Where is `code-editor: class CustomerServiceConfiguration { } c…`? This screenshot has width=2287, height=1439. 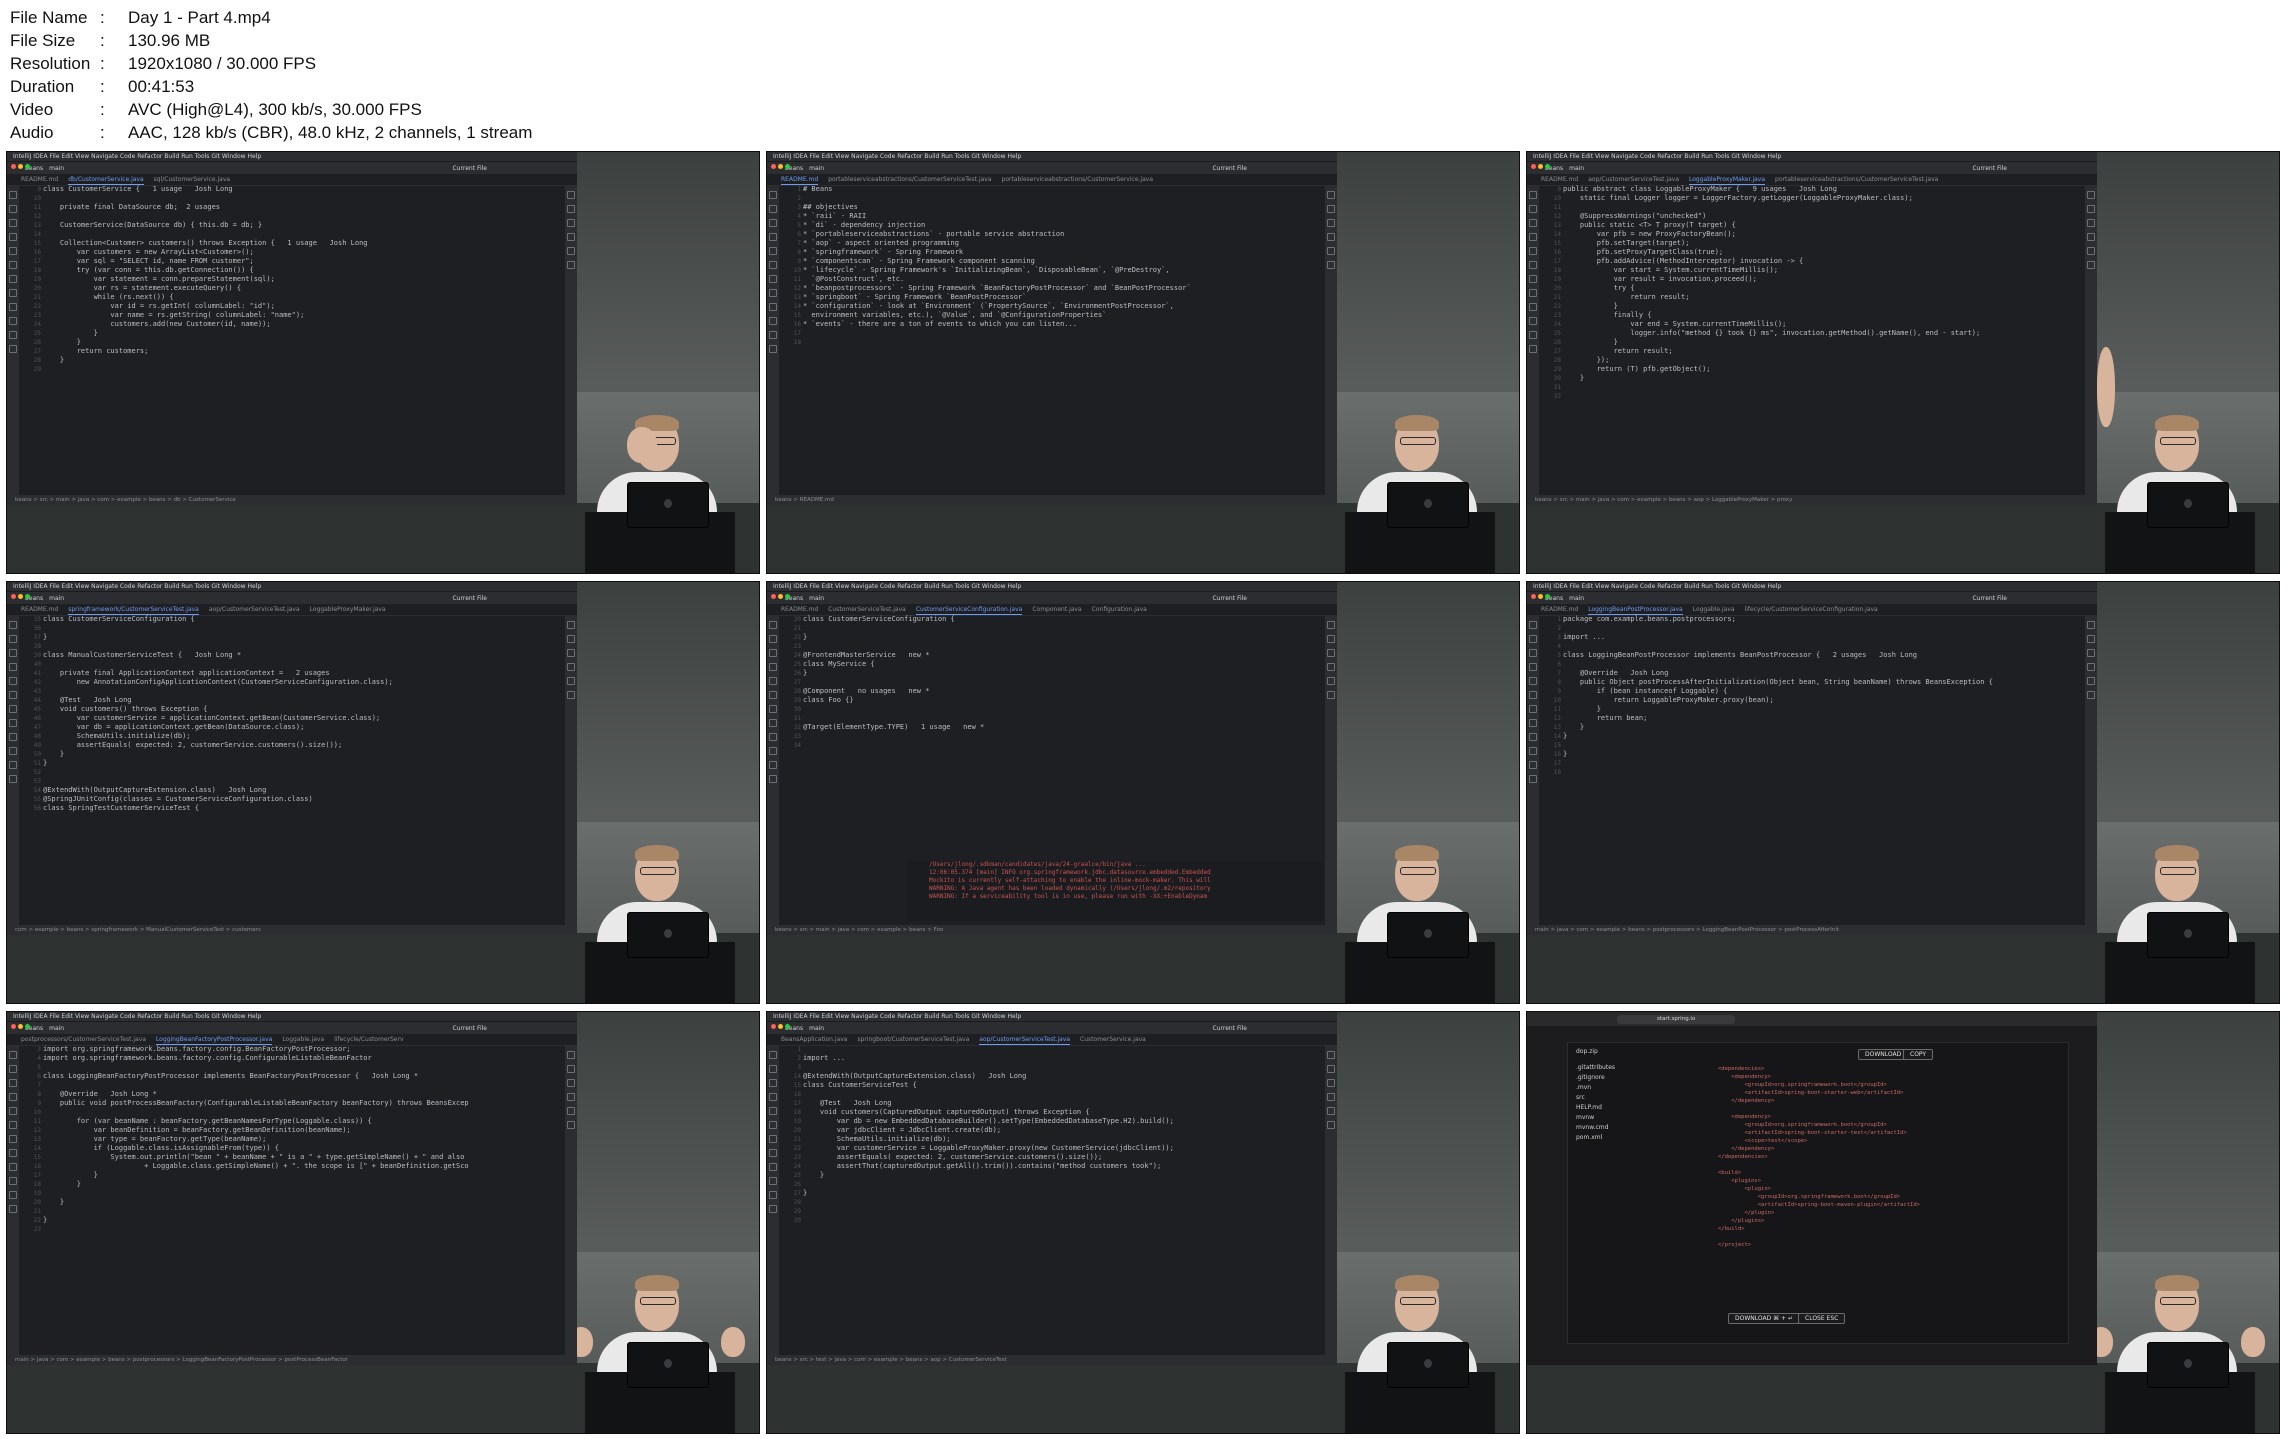
code-editor: class CustomerServiceConfiguration { } c… is located at coordinates (292, 769).